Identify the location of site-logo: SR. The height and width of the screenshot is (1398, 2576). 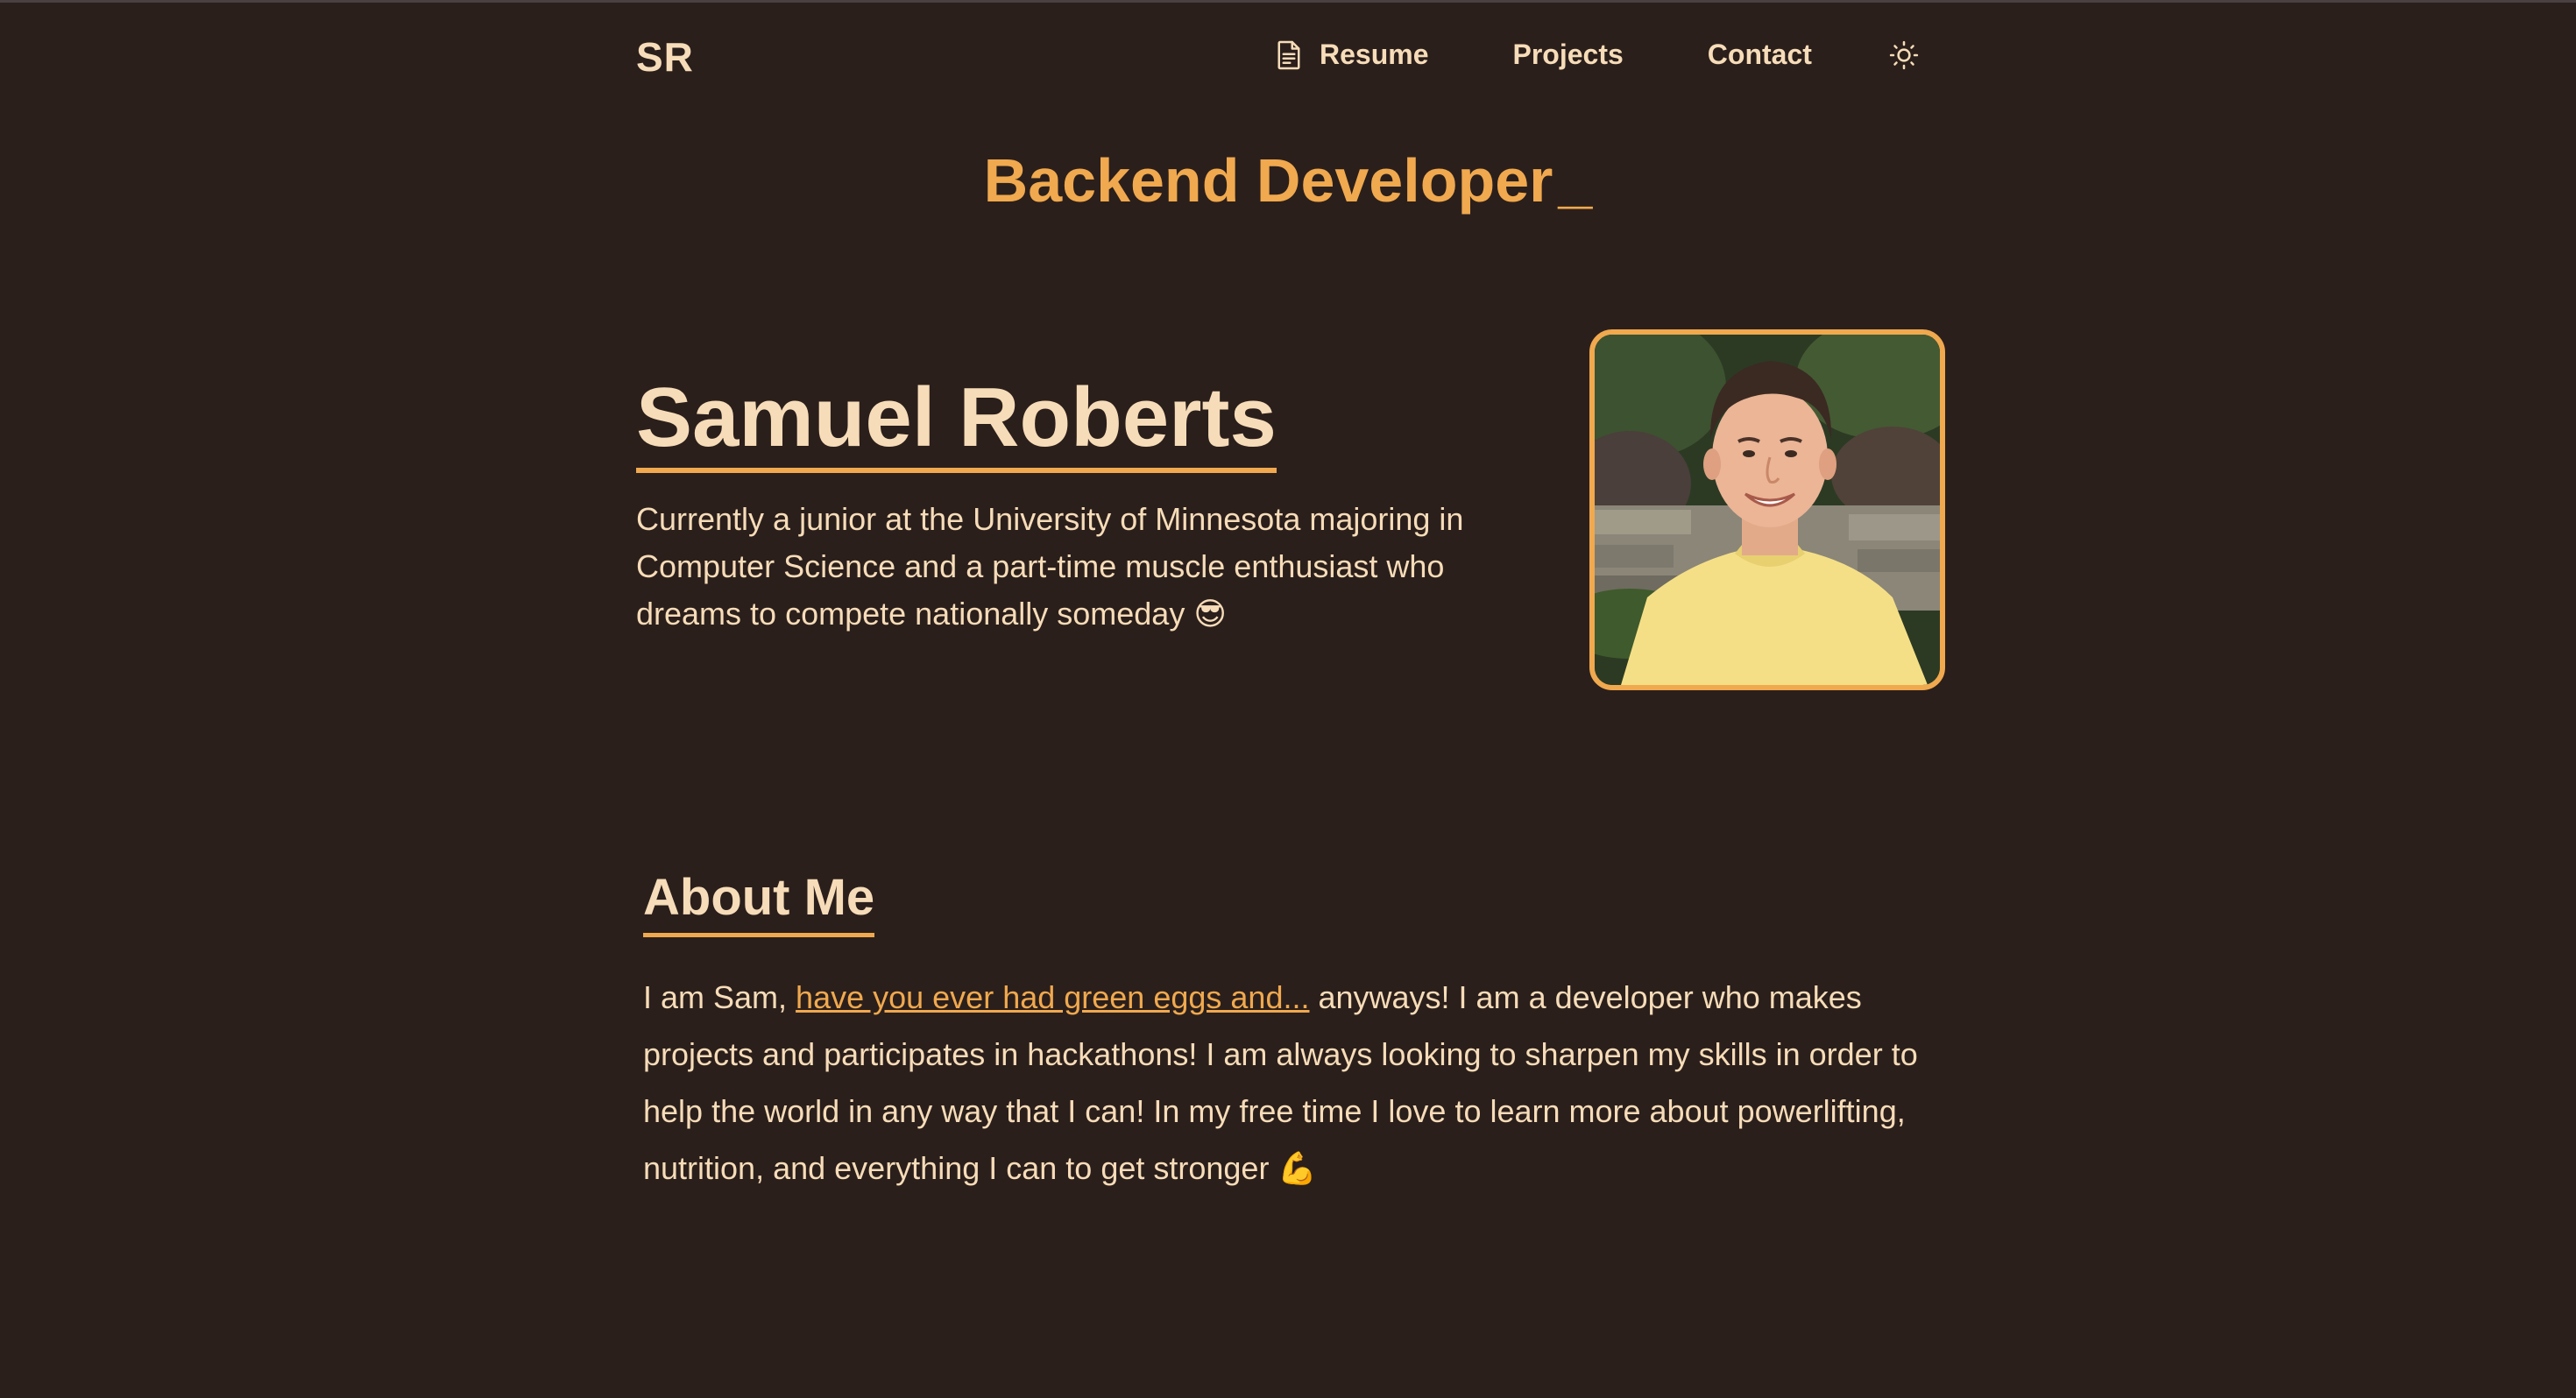
(665, 57).